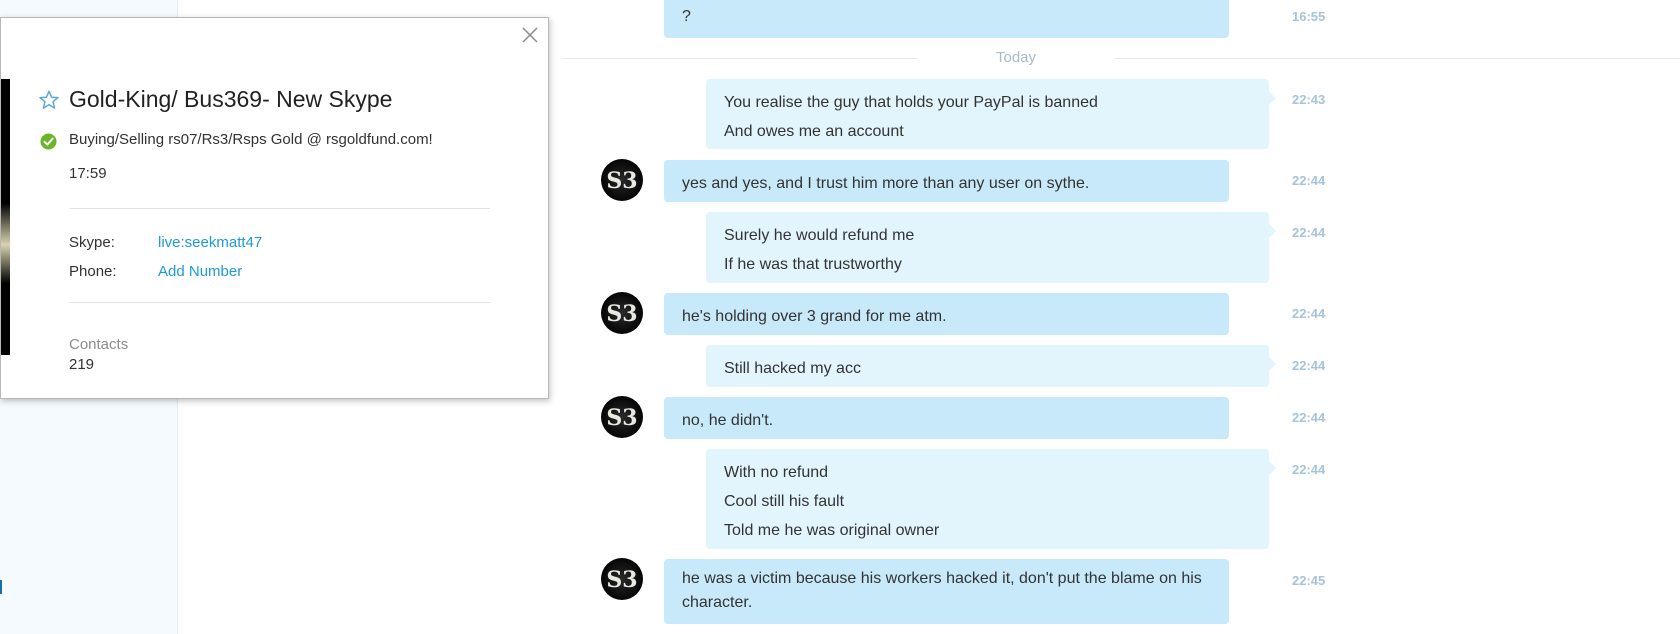  What do you see at coordinates (5, 217) in the screenshot?
I see `profile-photo` at bounding box center [5, 217].